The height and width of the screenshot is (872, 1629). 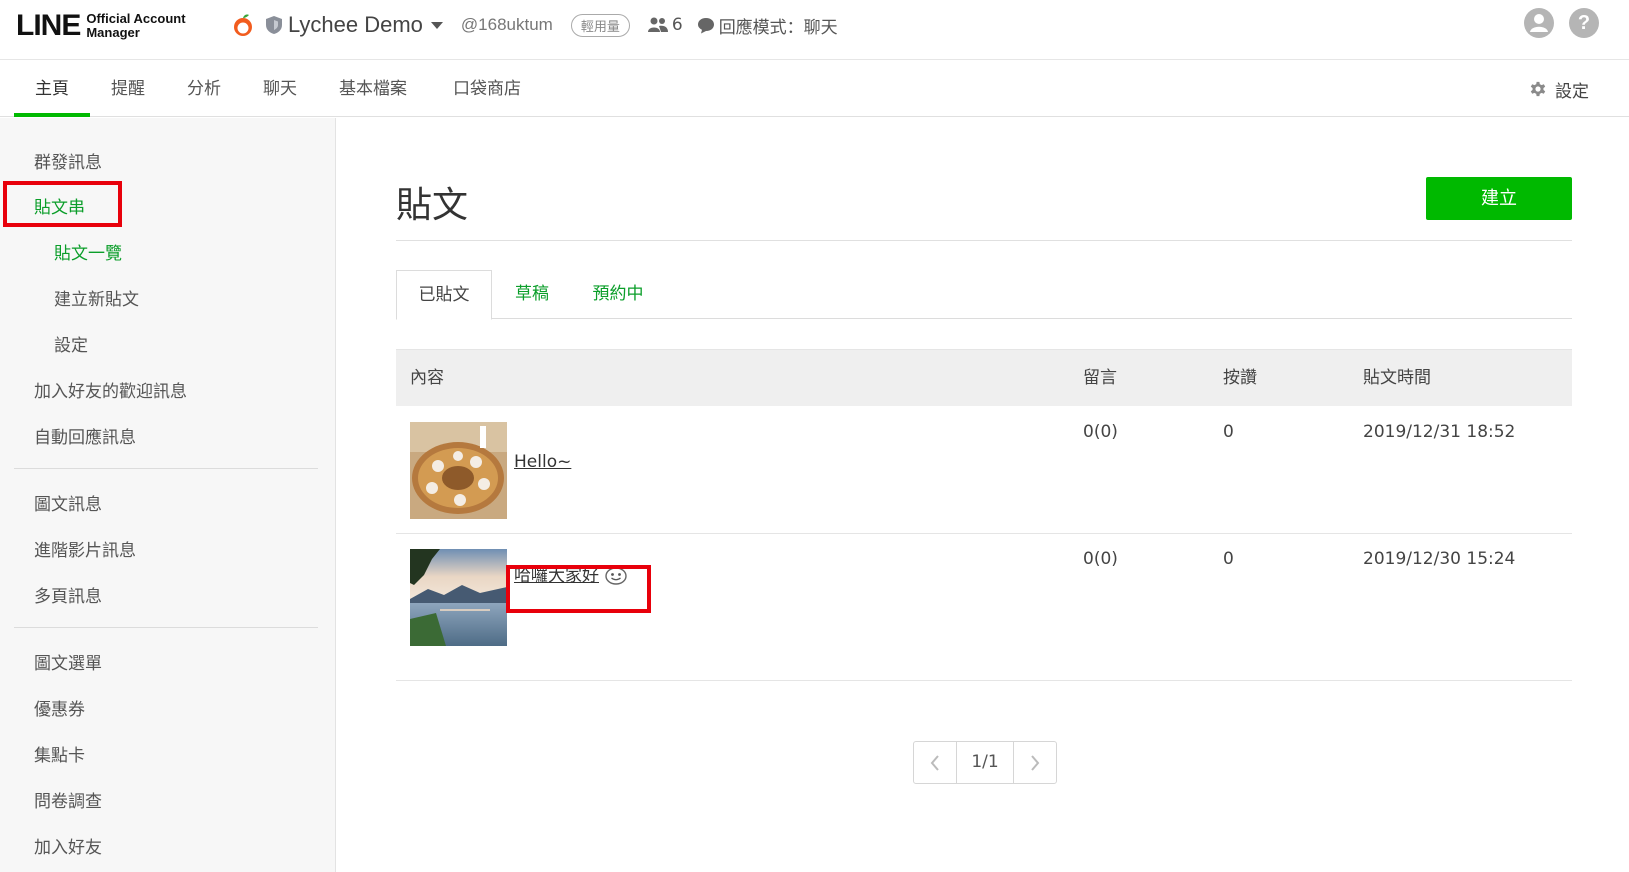 What do you see at coordinates (984, 607) in the screenshot?
I see `table-row: 哈囉大家好 0(0) 0 2019/12/30 15:24` at bounding box center [984, 607].